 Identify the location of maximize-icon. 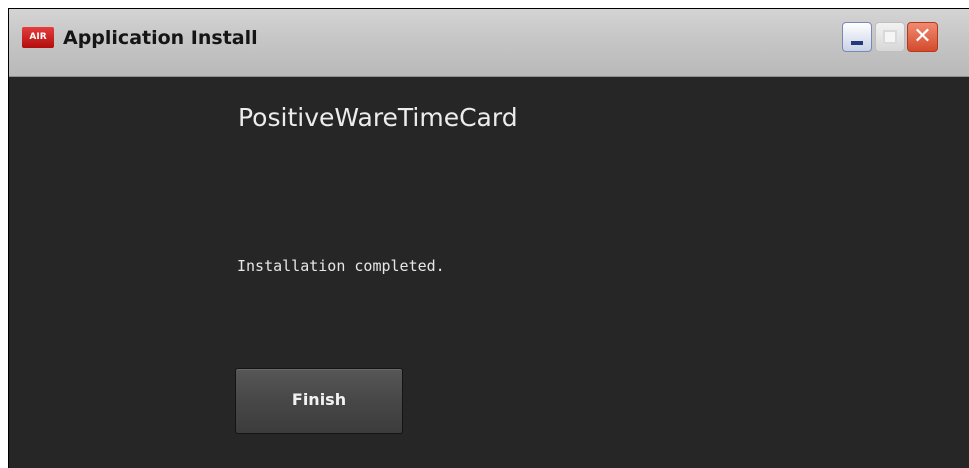
(890, 37).